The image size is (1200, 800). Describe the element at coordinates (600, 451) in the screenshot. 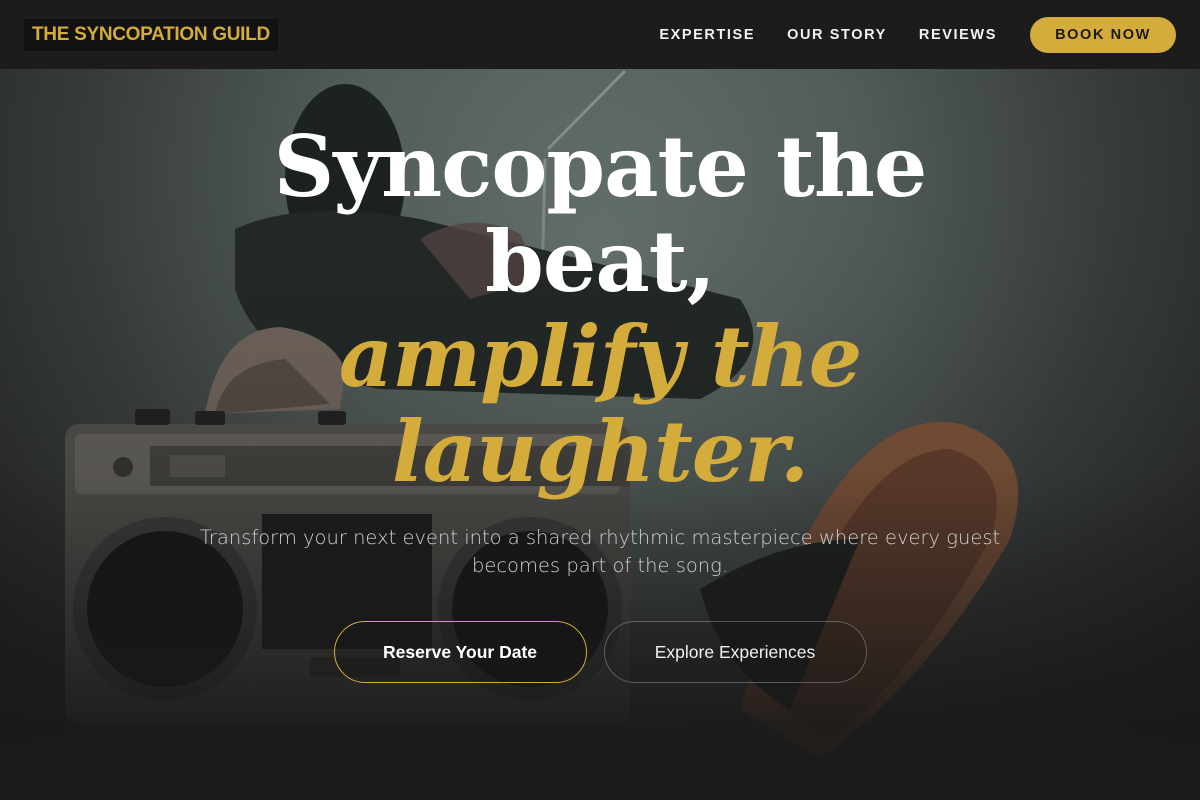

I see `headline-accent-line-2: laughter.` at that location.